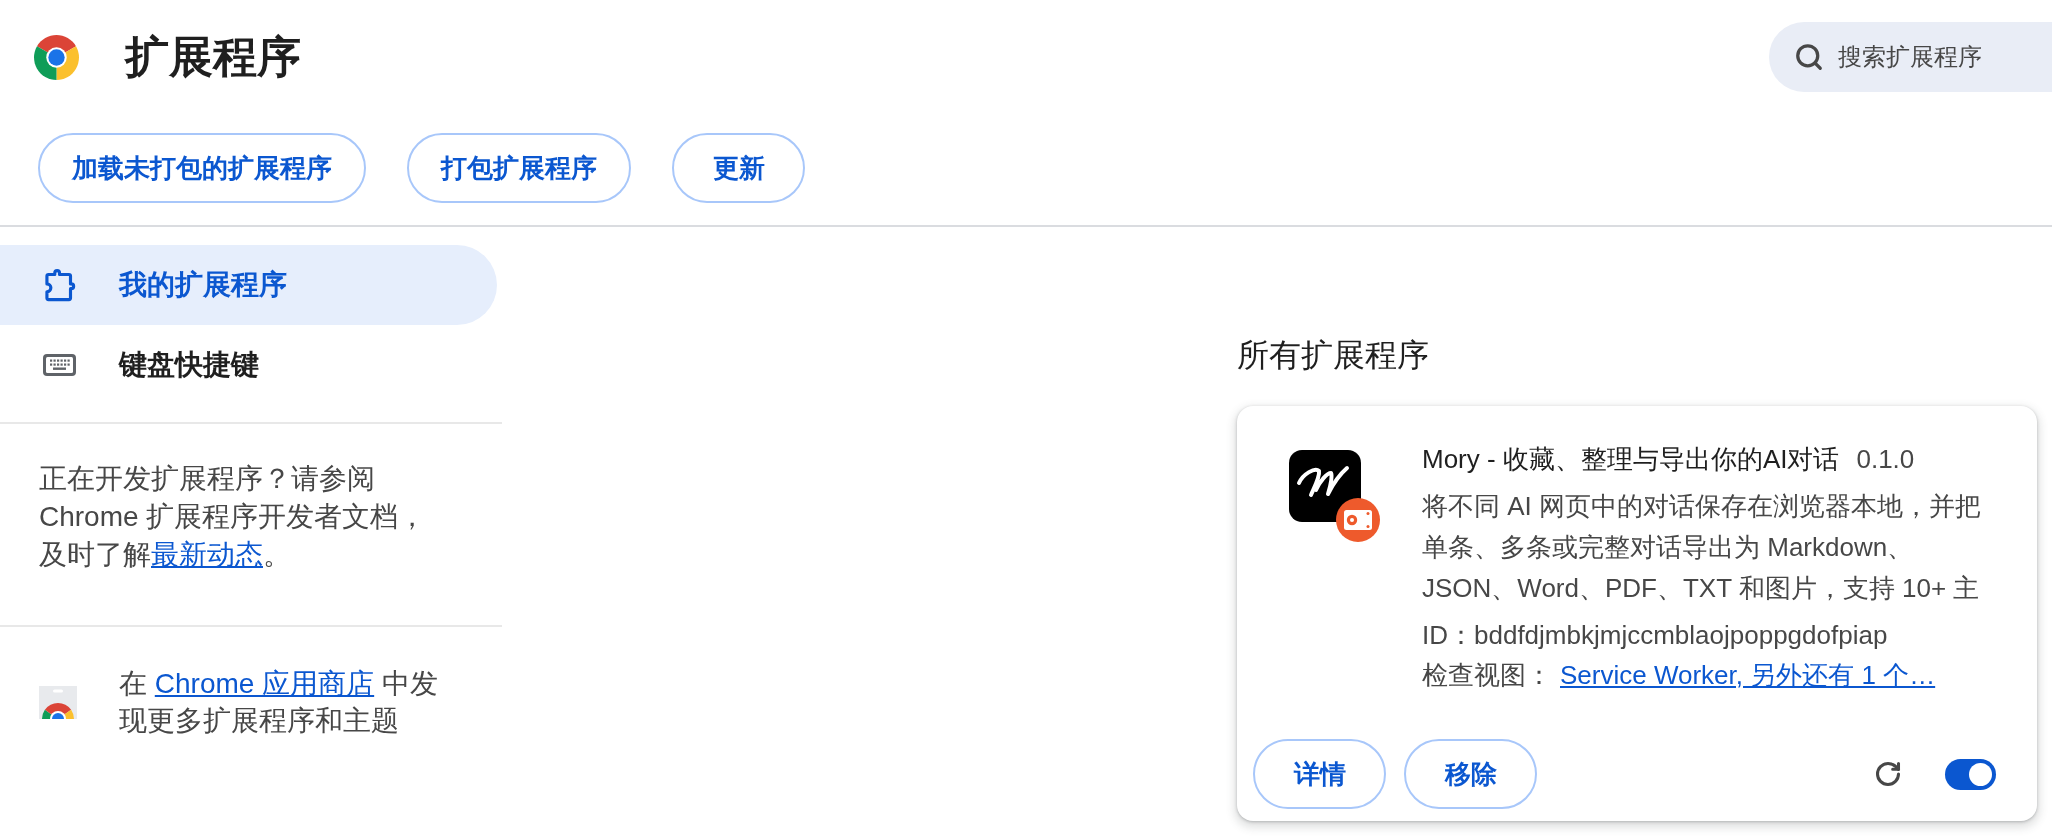 The image size is (2052, 838). Describe the element at coordinates (1809, 57) in the screenshot. I see `search-icon` at that location.